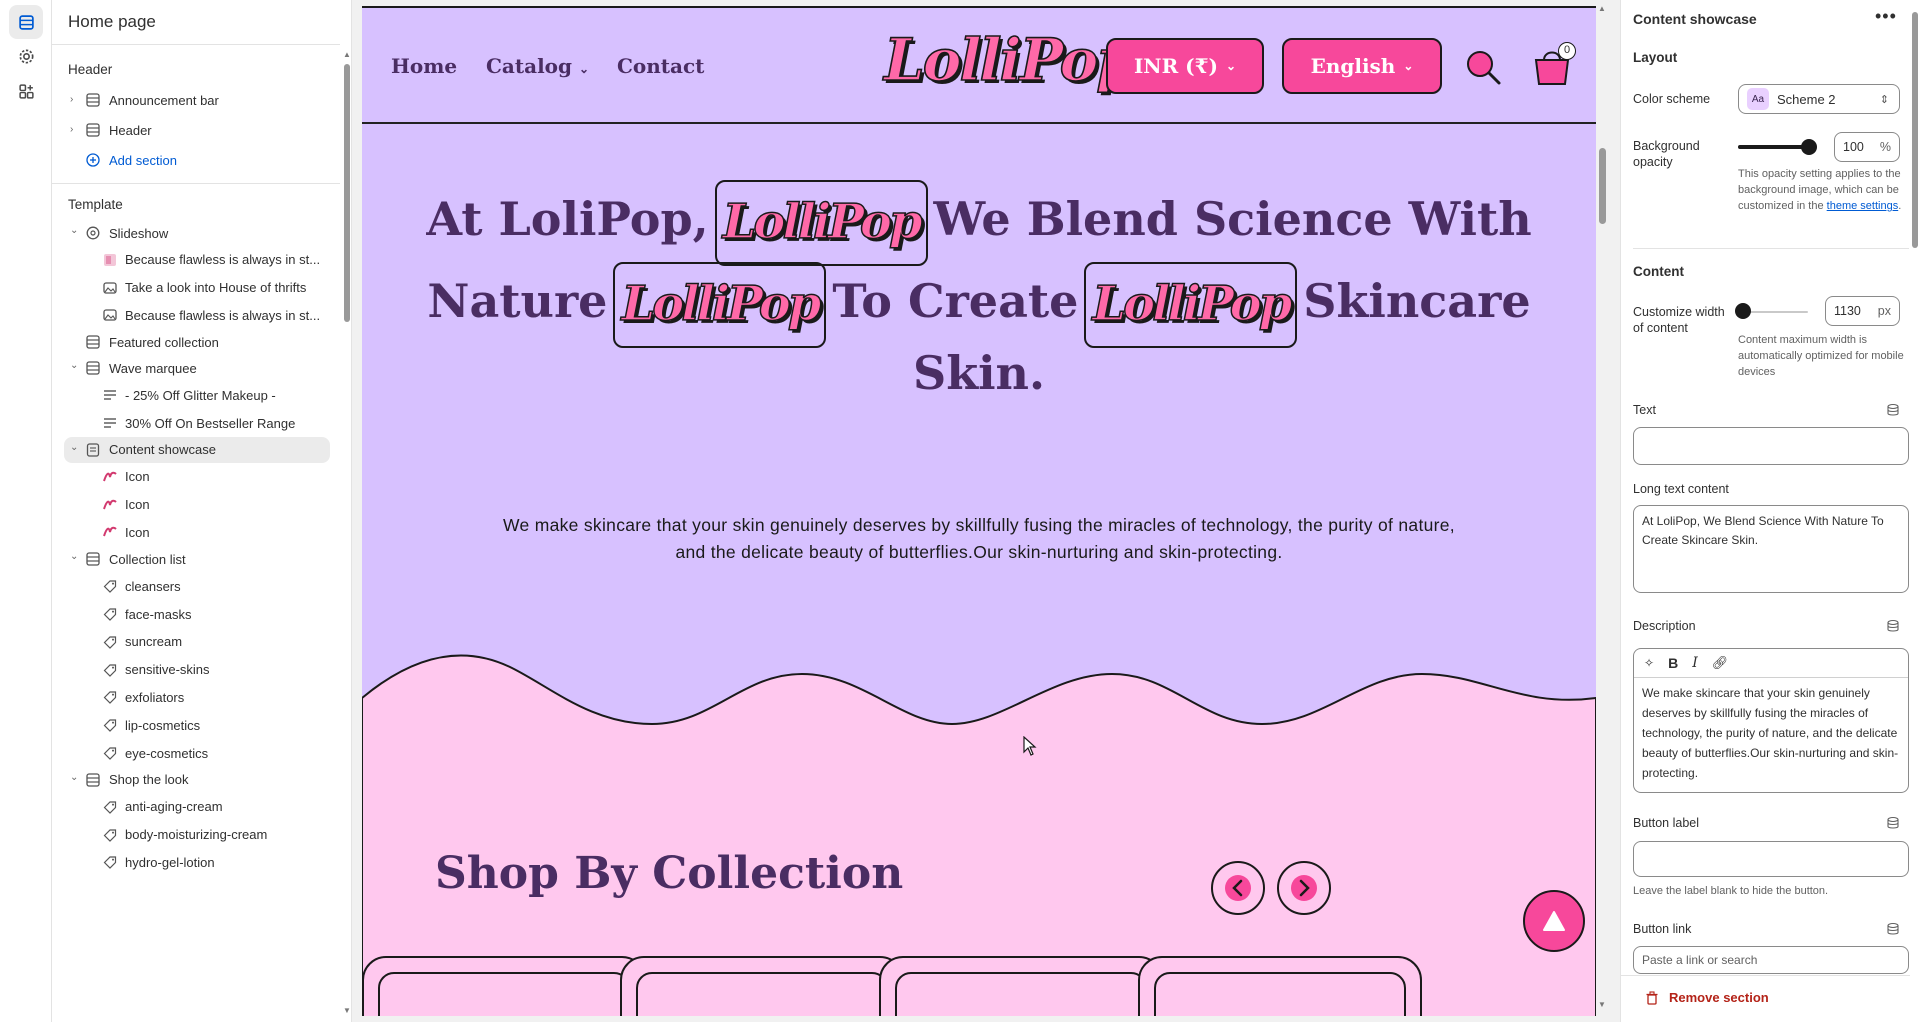  I want to click on block-item: face-masks, so click(196, 614).